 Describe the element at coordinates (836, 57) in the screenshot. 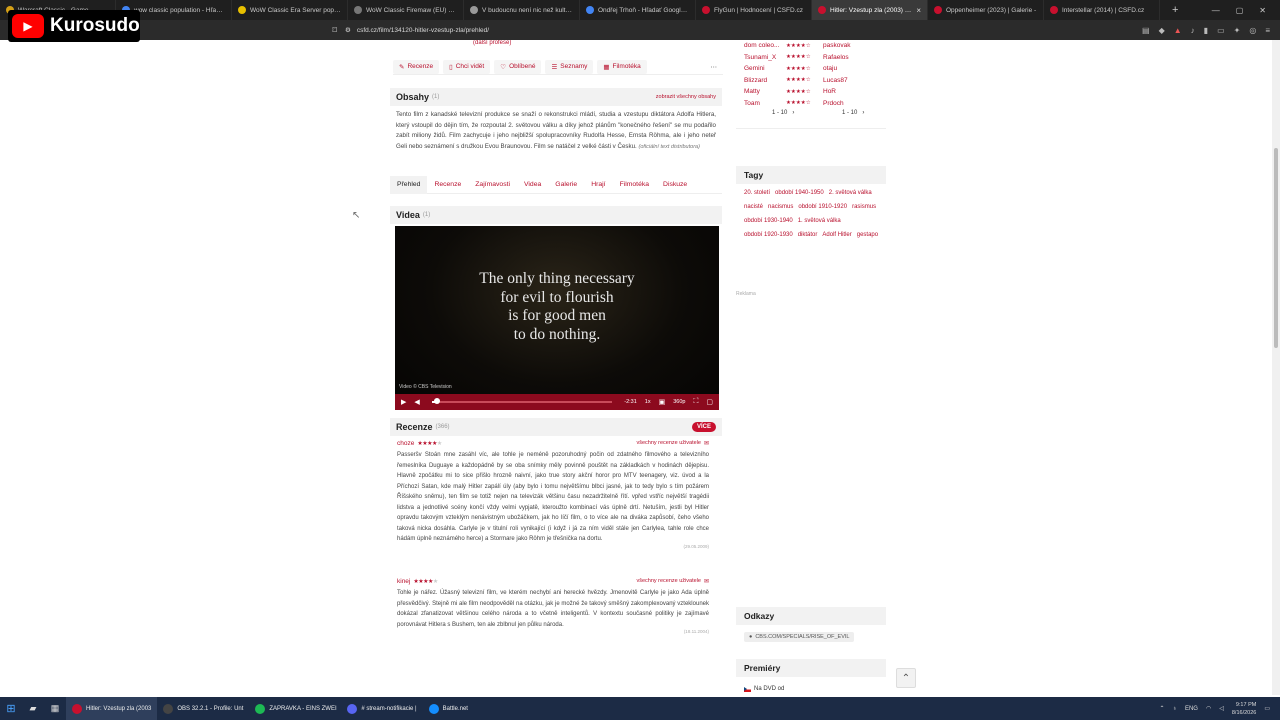

I see `rating-user-link: Rafaelos` at that location.